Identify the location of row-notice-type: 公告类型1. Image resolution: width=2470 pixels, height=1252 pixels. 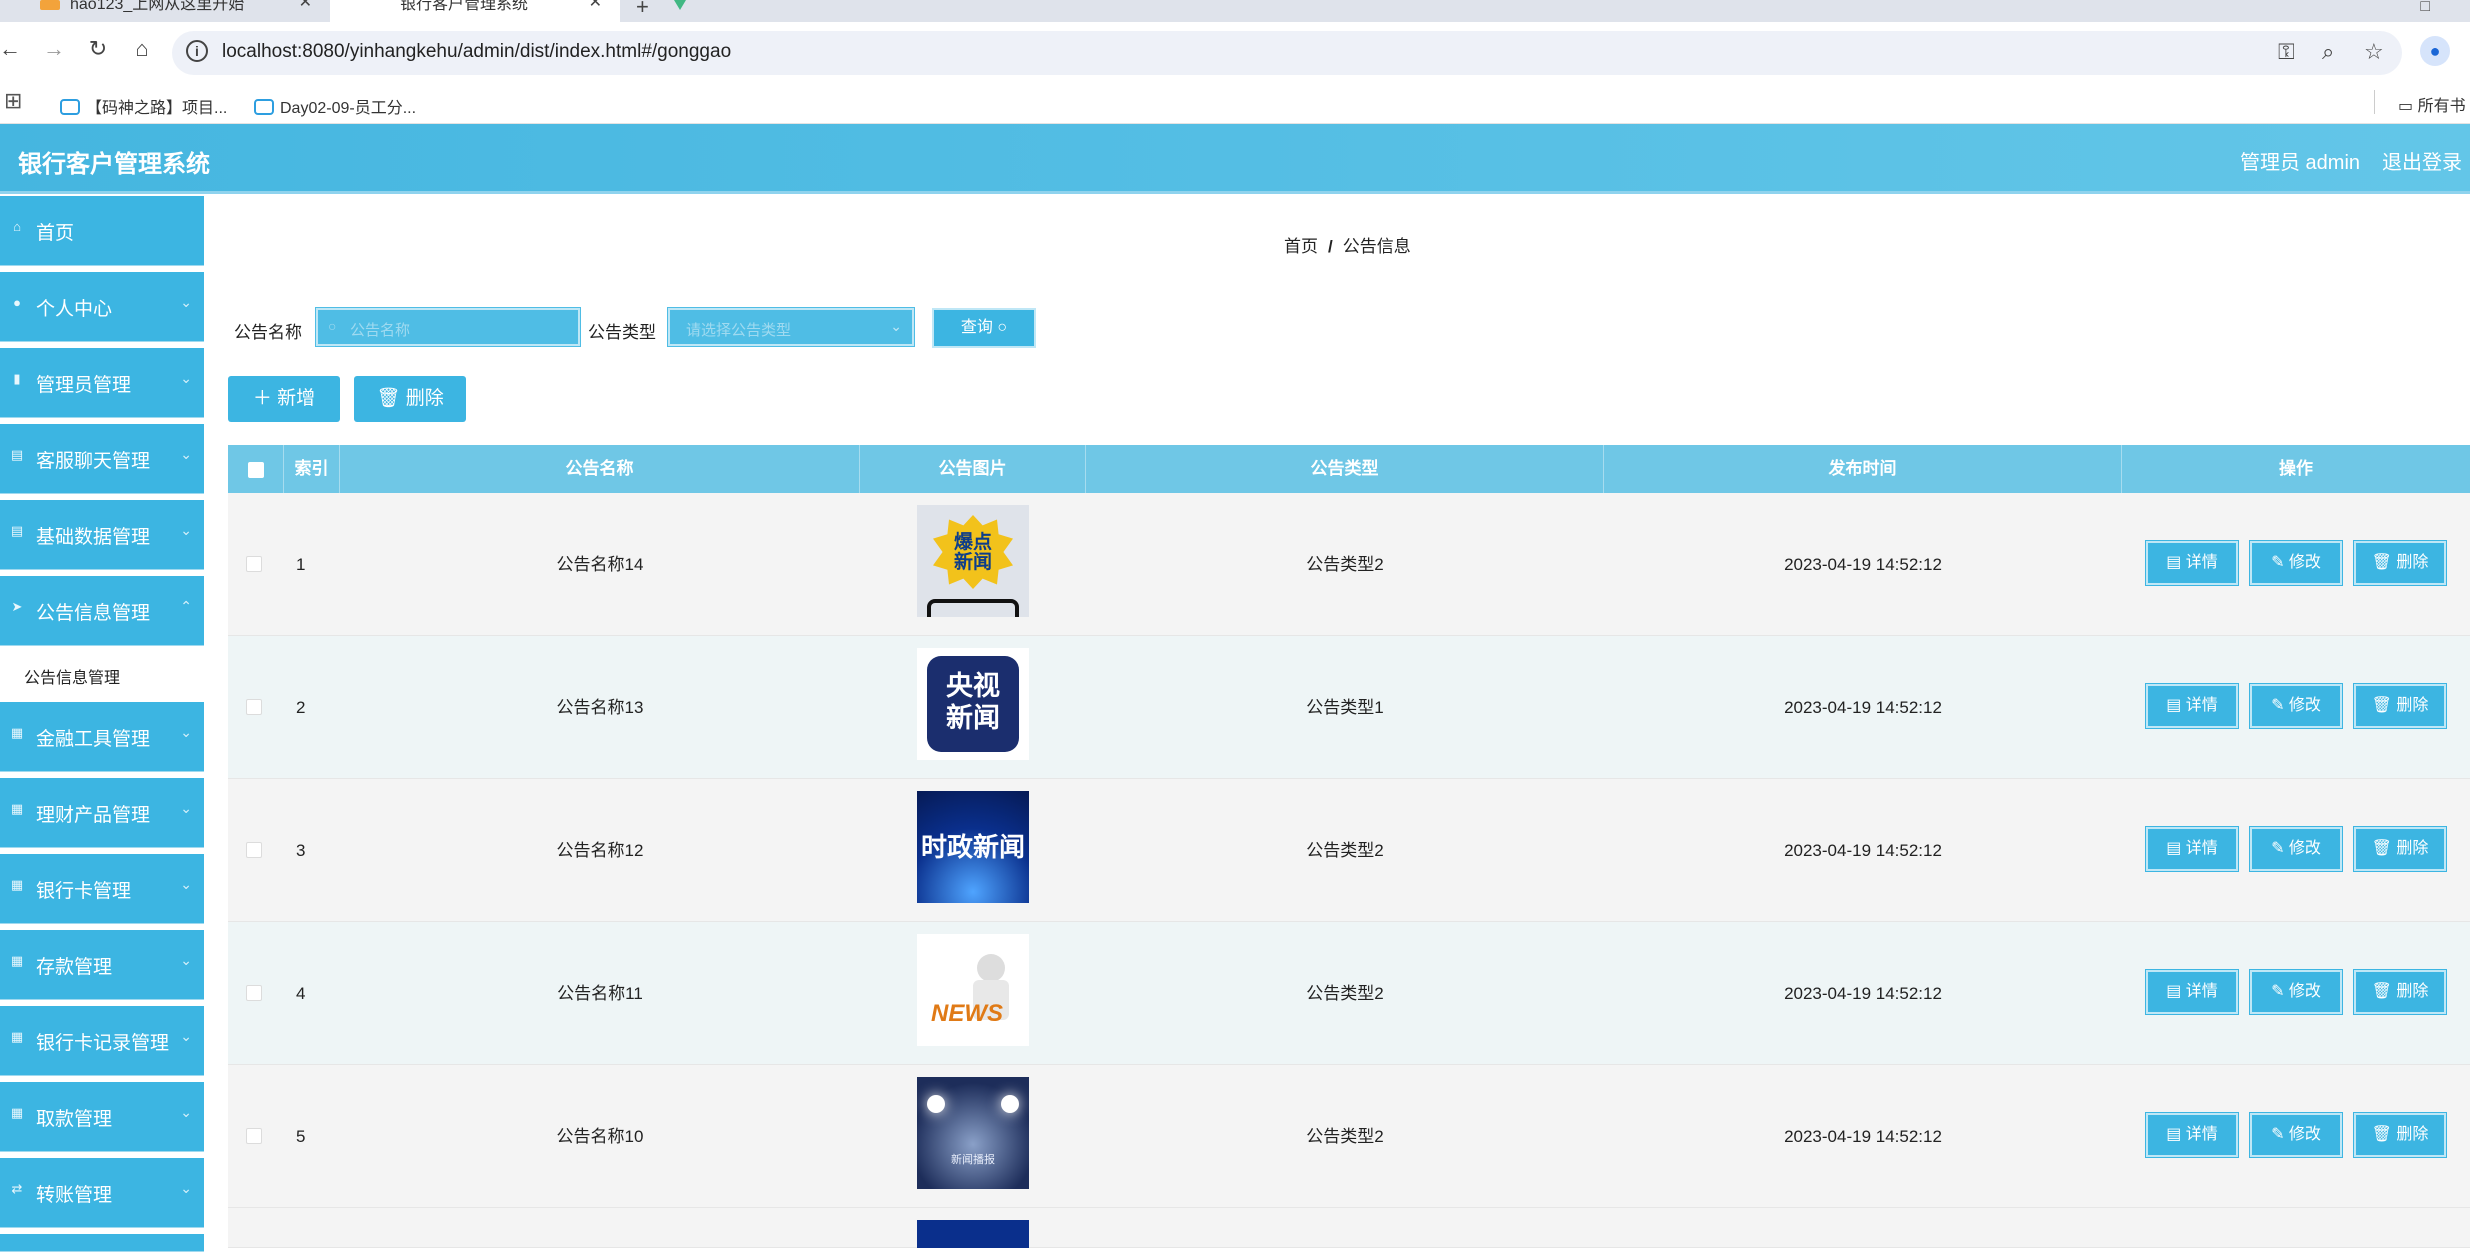
(1345, 707).